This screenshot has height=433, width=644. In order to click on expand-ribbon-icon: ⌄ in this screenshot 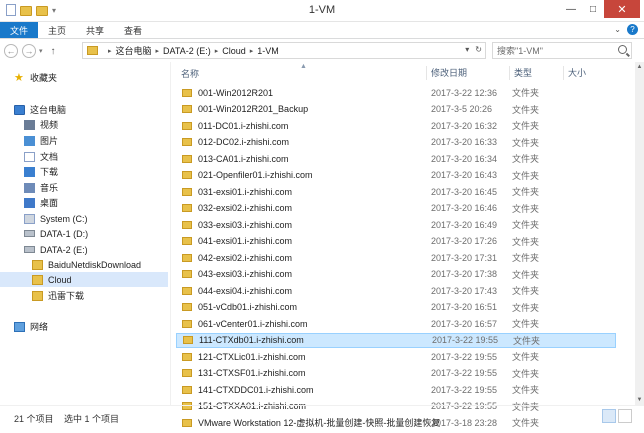, I will do `click(617, 29)`.